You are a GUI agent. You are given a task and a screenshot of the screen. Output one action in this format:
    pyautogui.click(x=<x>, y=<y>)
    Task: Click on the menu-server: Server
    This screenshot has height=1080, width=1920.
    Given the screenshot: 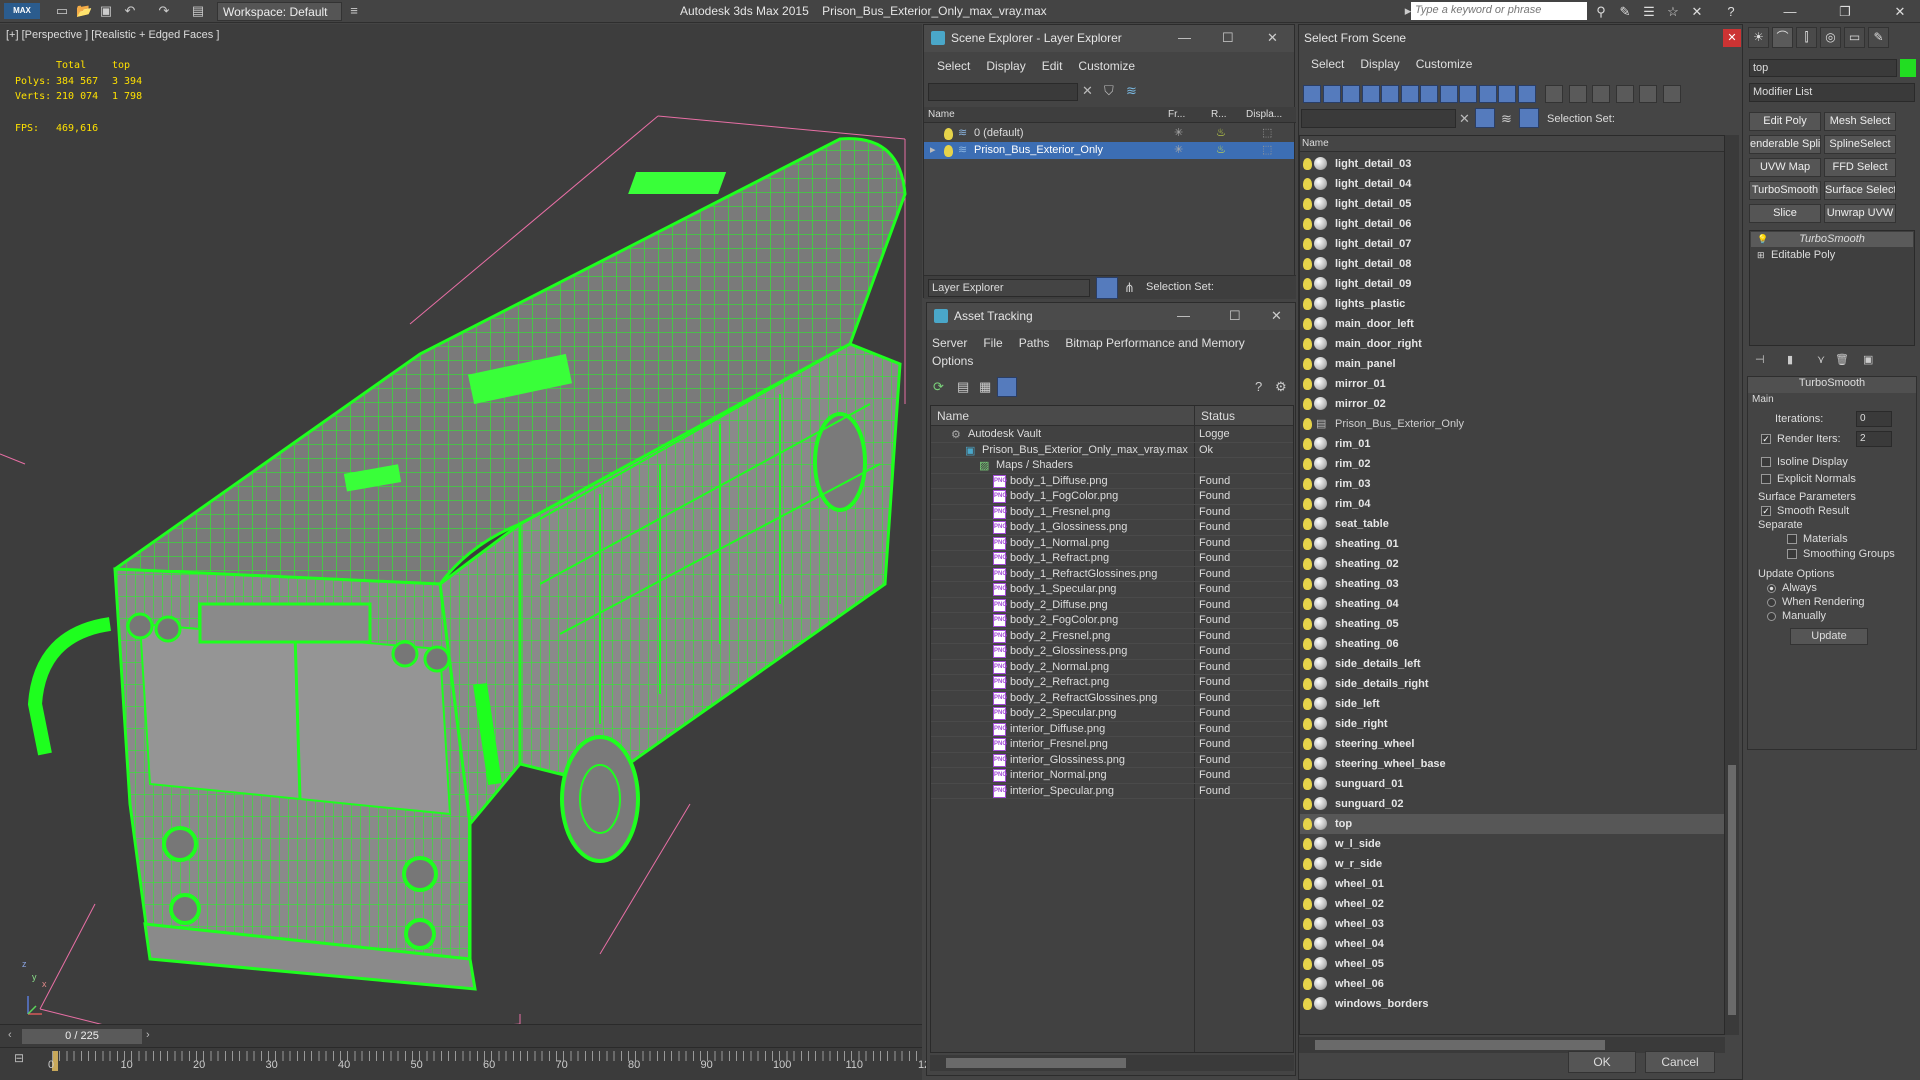 What is the action you would take?
    pyautogui.click(x=949, y=343)
    